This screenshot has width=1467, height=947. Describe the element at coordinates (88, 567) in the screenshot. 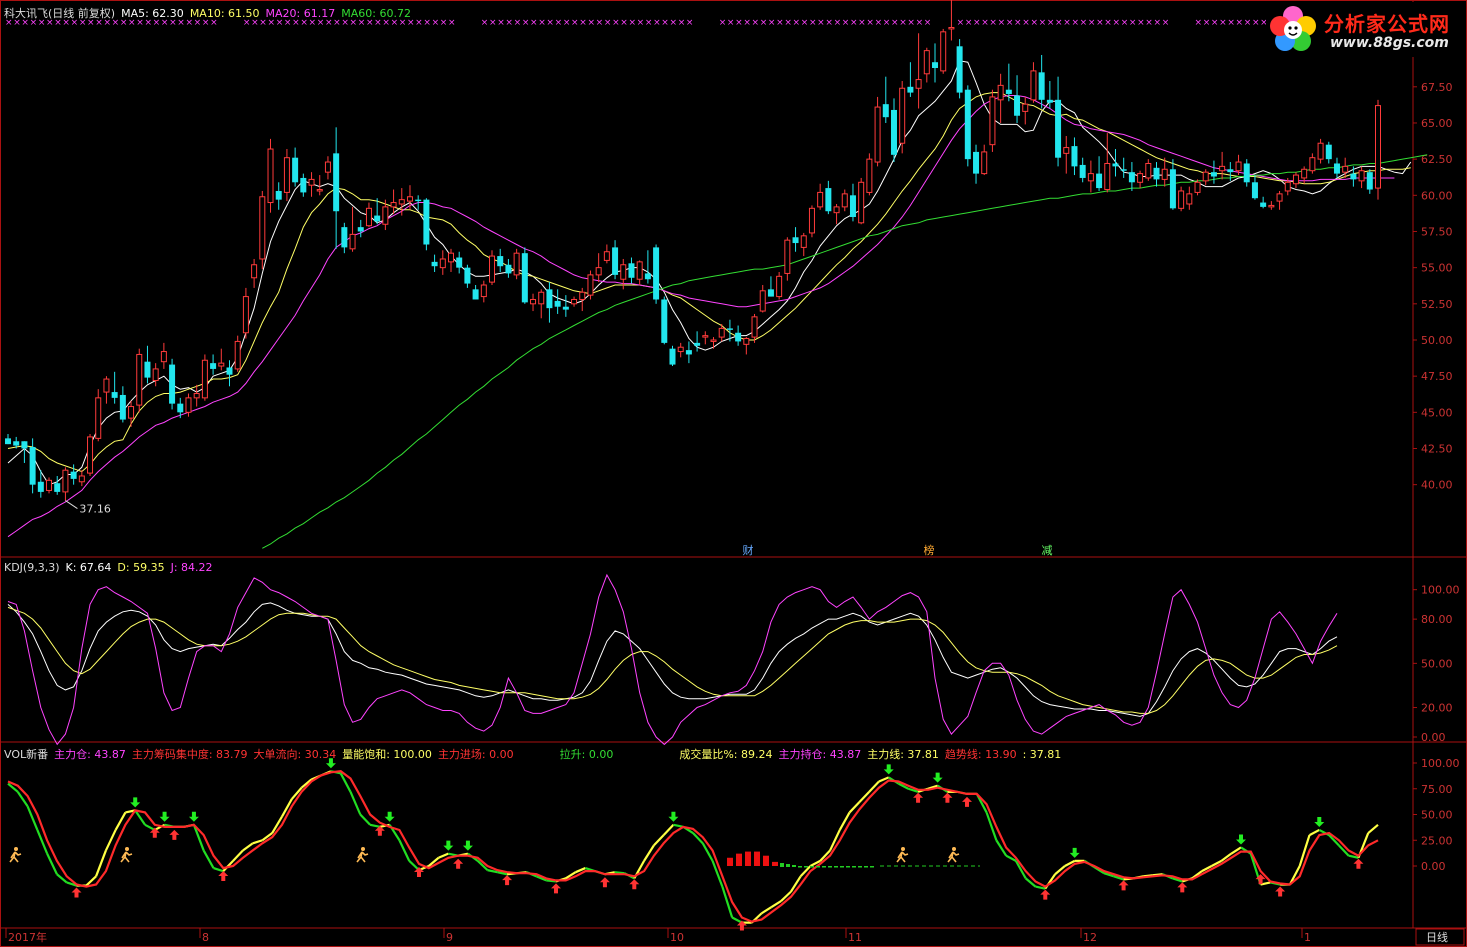

I see `header-item: K: 67.64` at that location.